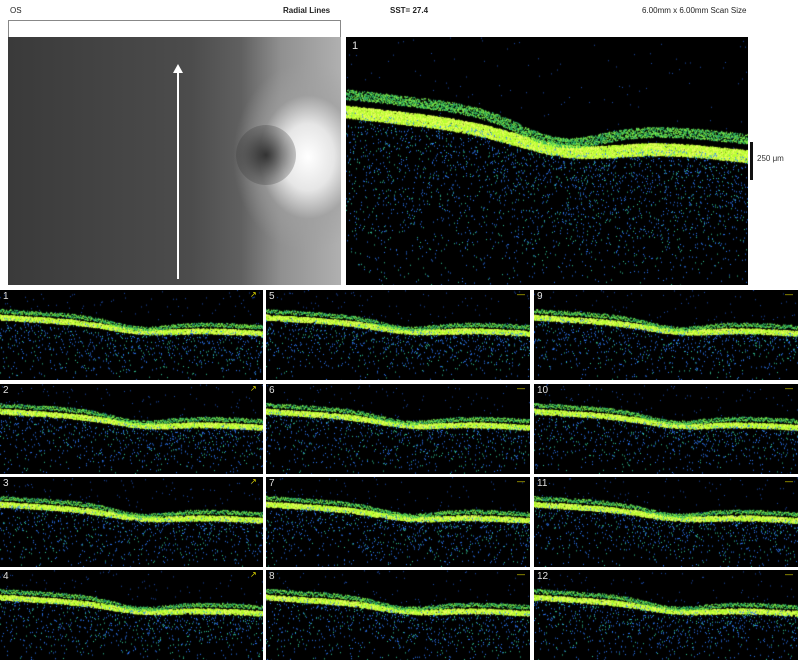 The height and width of the screenshot is (663, 800). Describe the element at coordinates (272, 576) in the screenshot. I see `scan-number: 8` at that location.